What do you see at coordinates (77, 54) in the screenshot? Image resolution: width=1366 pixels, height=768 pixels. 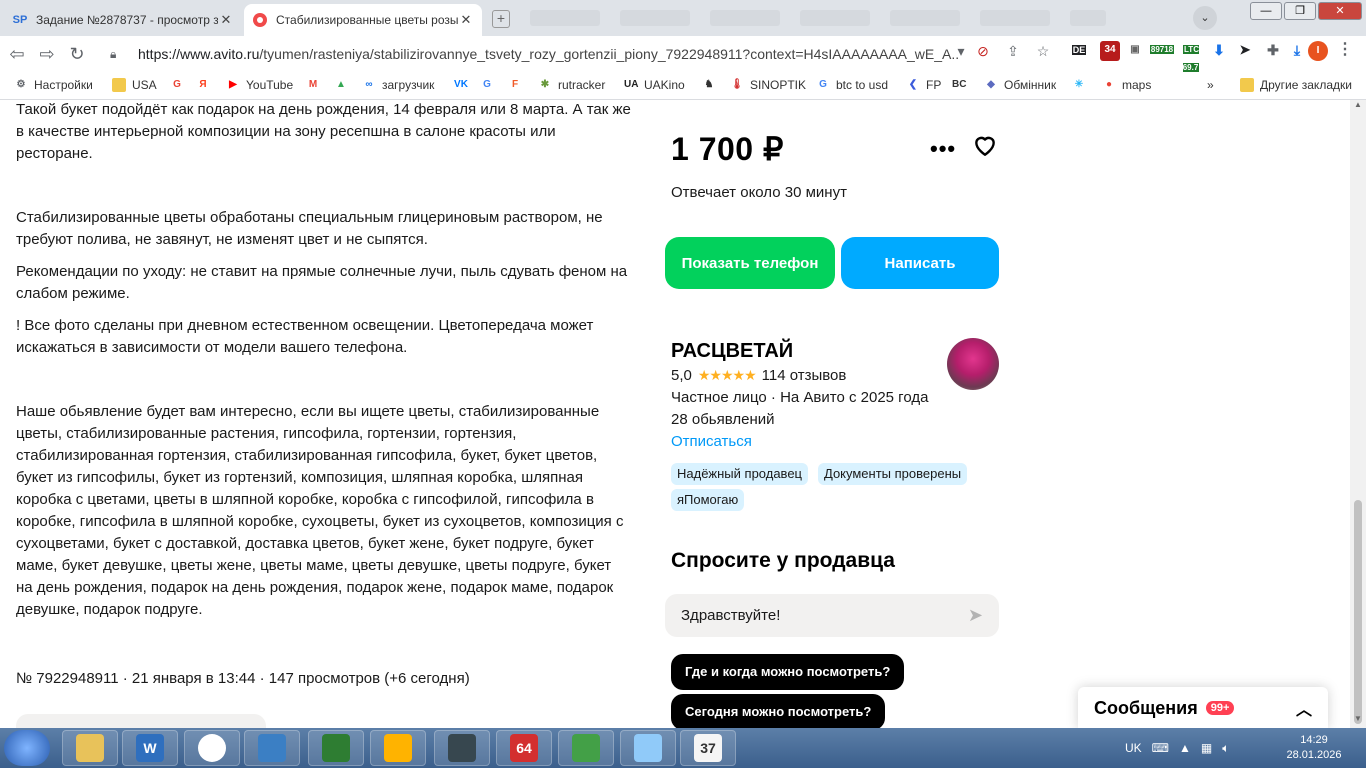 I see `reload-icon: ↻` at bounding box center [77, 54].